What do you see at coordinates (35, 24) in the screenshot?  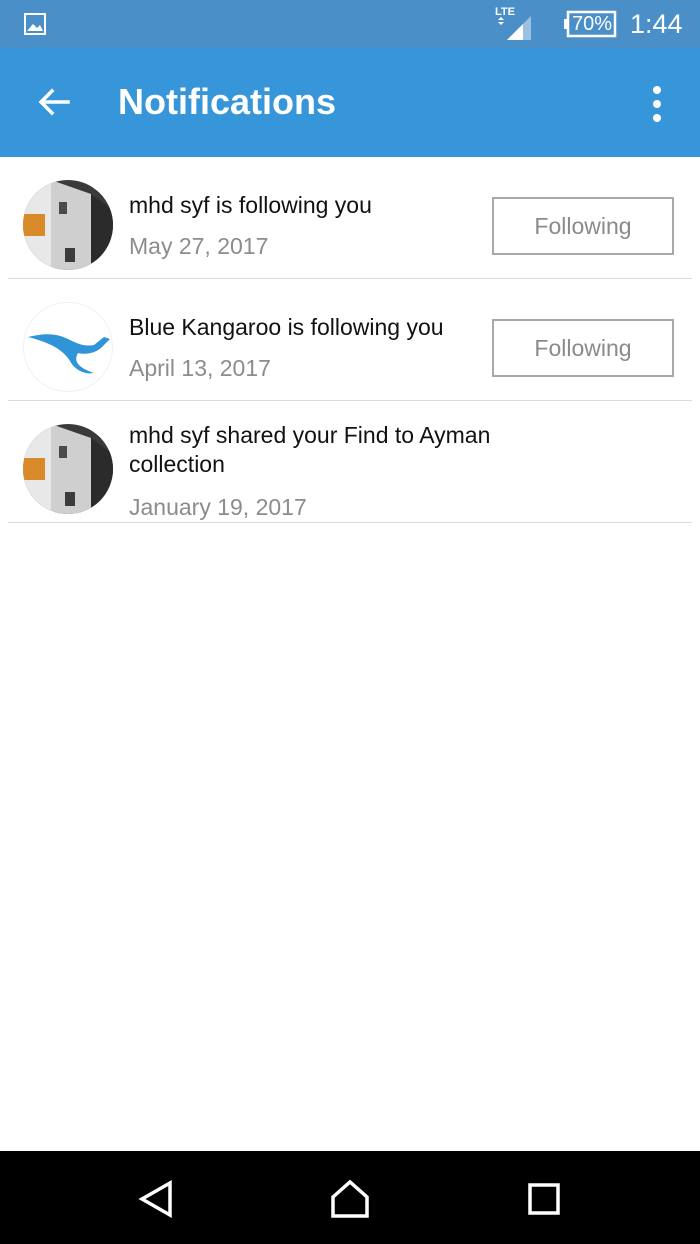 I see `gallery-notification-icon` at bounding box center [35, 24].